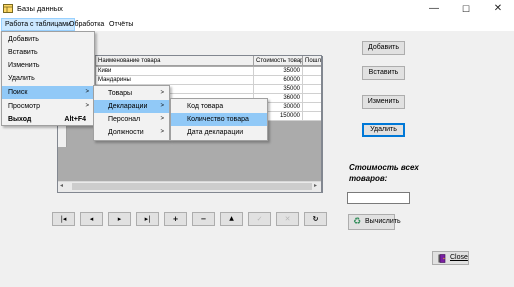 The height and width of the screenshot is (287, 514). What do you see at coordinates (315, 185) in the screenshot?
I see `scroll-right-arrow-icon: ▸` at bounding box center [315, 185].